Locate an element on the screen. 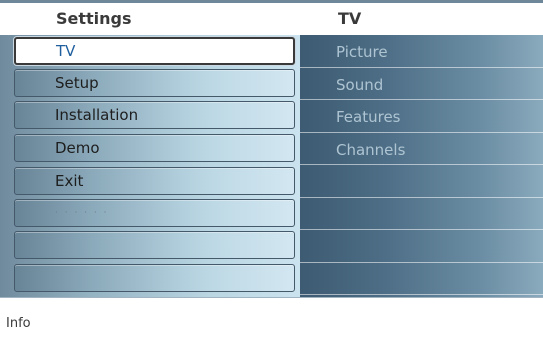  menu-item-label: Exit is located at coordinates (69, 181).